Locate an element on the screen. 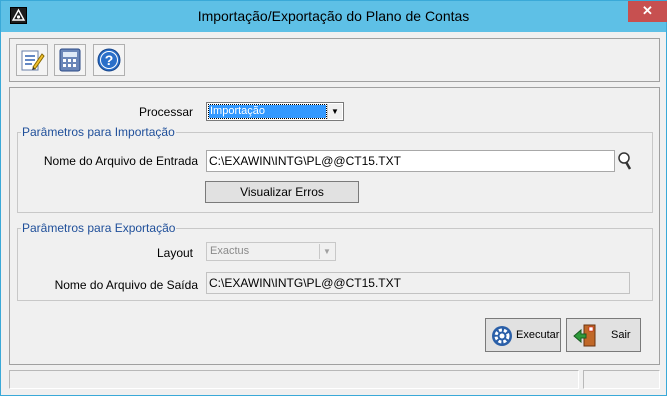 The width and height of the screenshot is (667, 396). status-panel-main is located at coordinates (294, 379).